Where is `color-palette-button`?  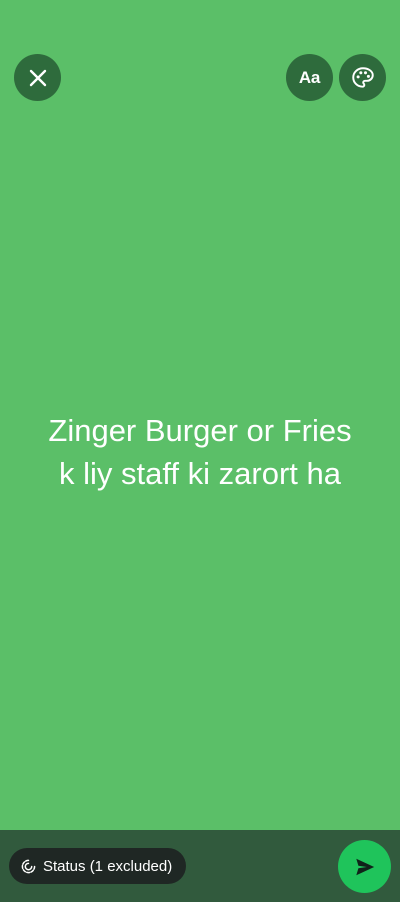 color-palette-button is located at coordinates (362, 77).